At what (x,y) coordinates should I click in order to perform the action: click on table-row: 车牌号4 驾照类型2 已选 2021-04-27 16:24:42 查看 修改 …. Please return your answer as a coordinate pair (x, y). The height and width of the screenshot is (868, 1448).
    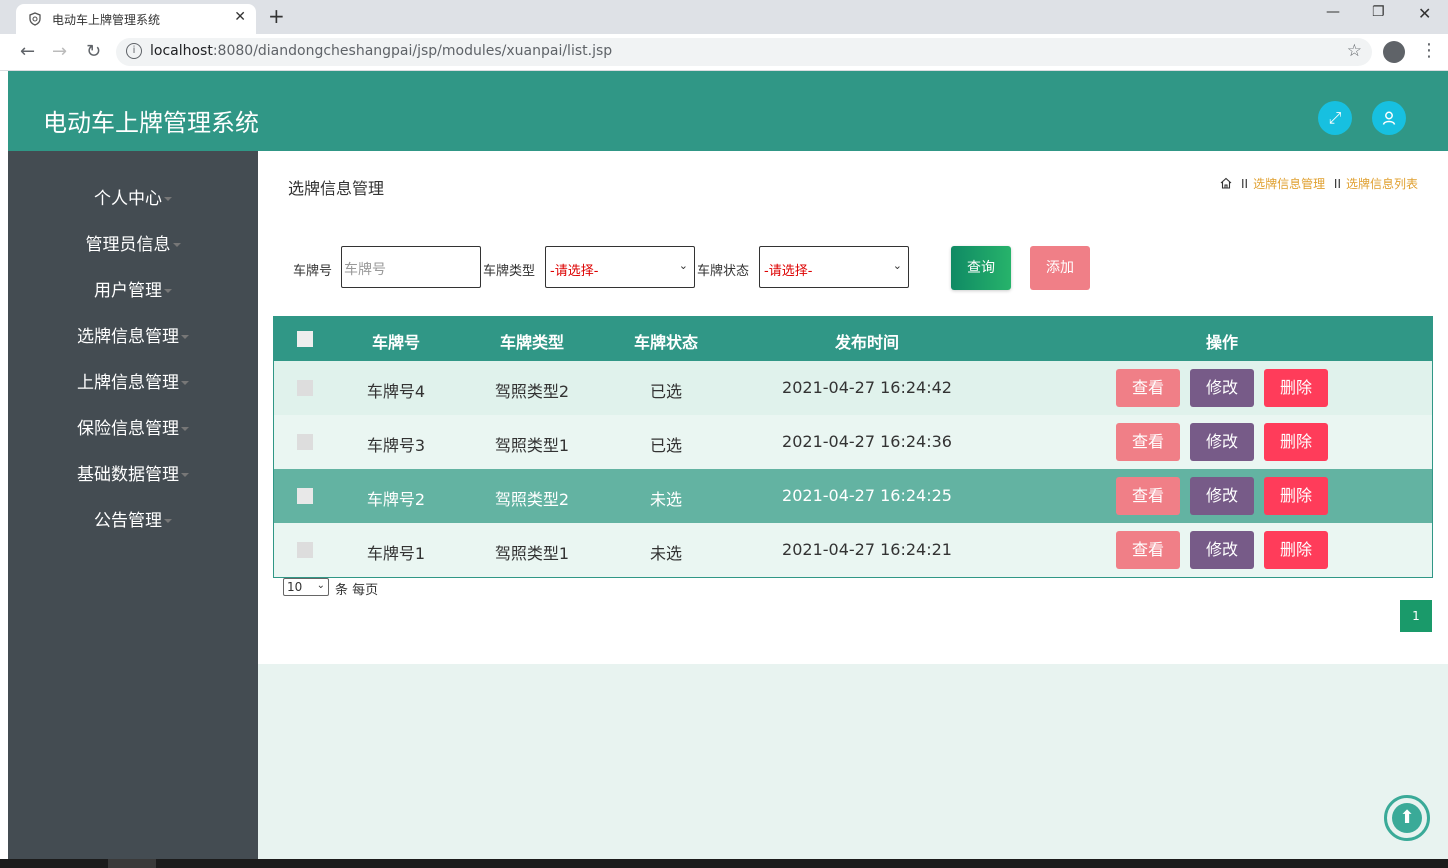
    Looking at the image, I should click on (853, 388).